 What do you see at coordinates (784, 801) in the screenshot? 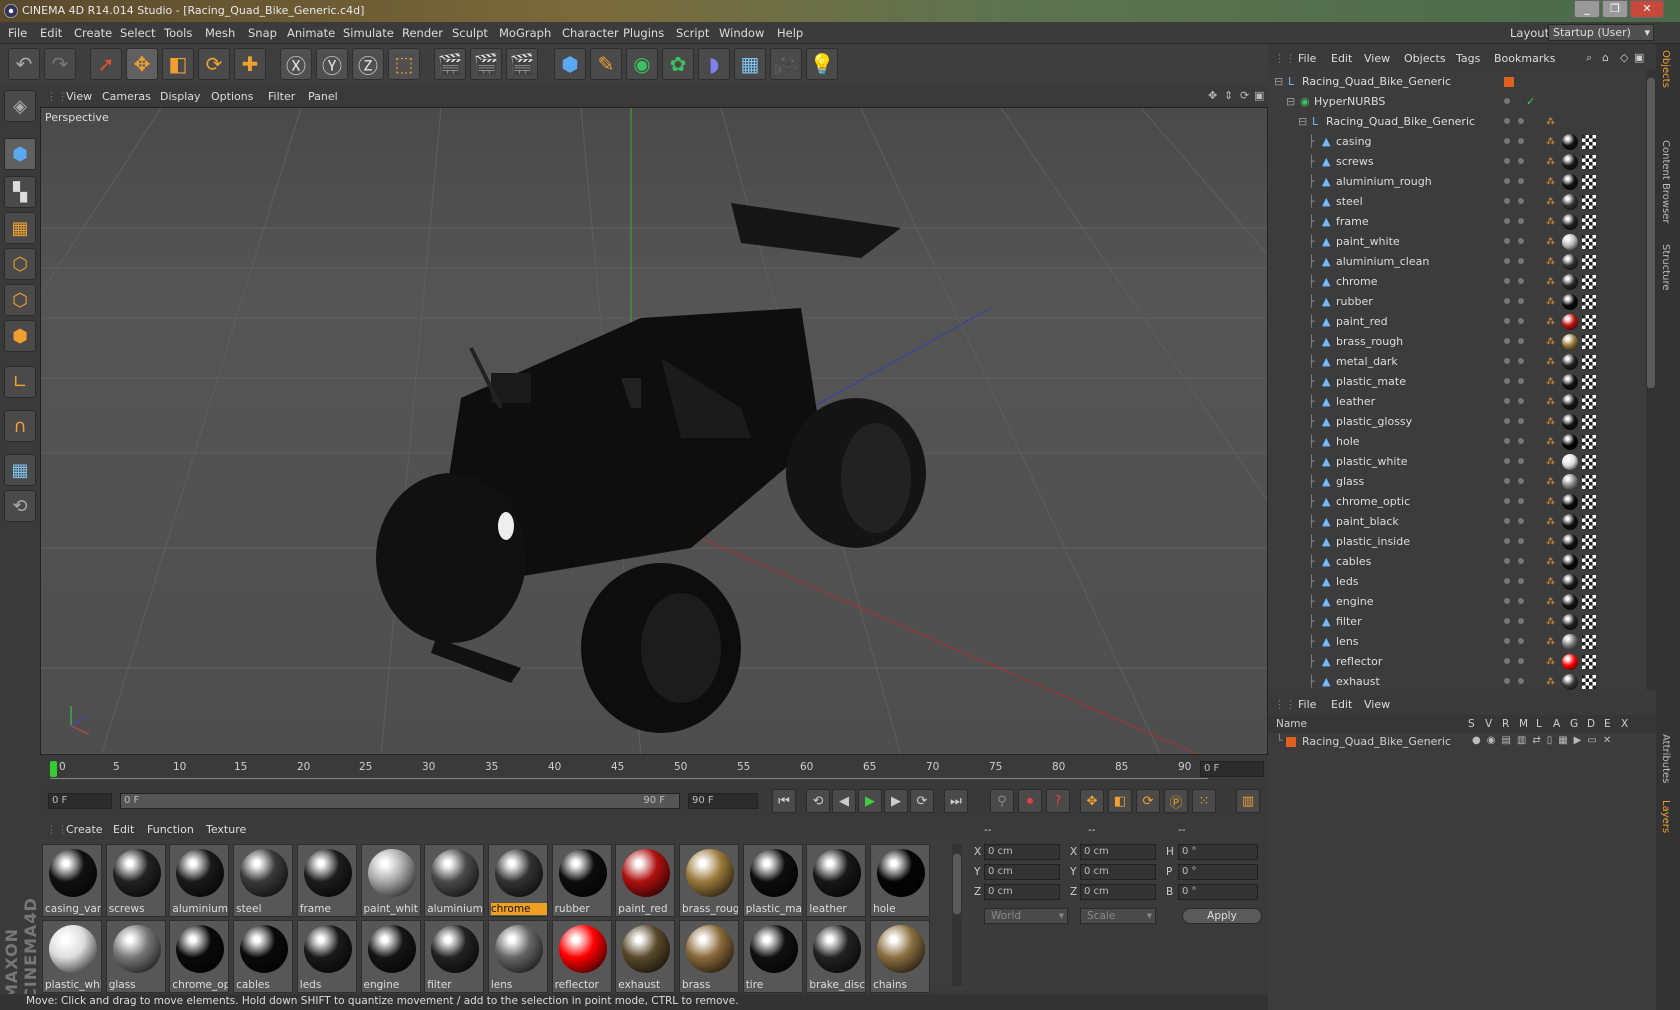
I see `go-to-start-button: ⏮` at bounding box center [784, 801].